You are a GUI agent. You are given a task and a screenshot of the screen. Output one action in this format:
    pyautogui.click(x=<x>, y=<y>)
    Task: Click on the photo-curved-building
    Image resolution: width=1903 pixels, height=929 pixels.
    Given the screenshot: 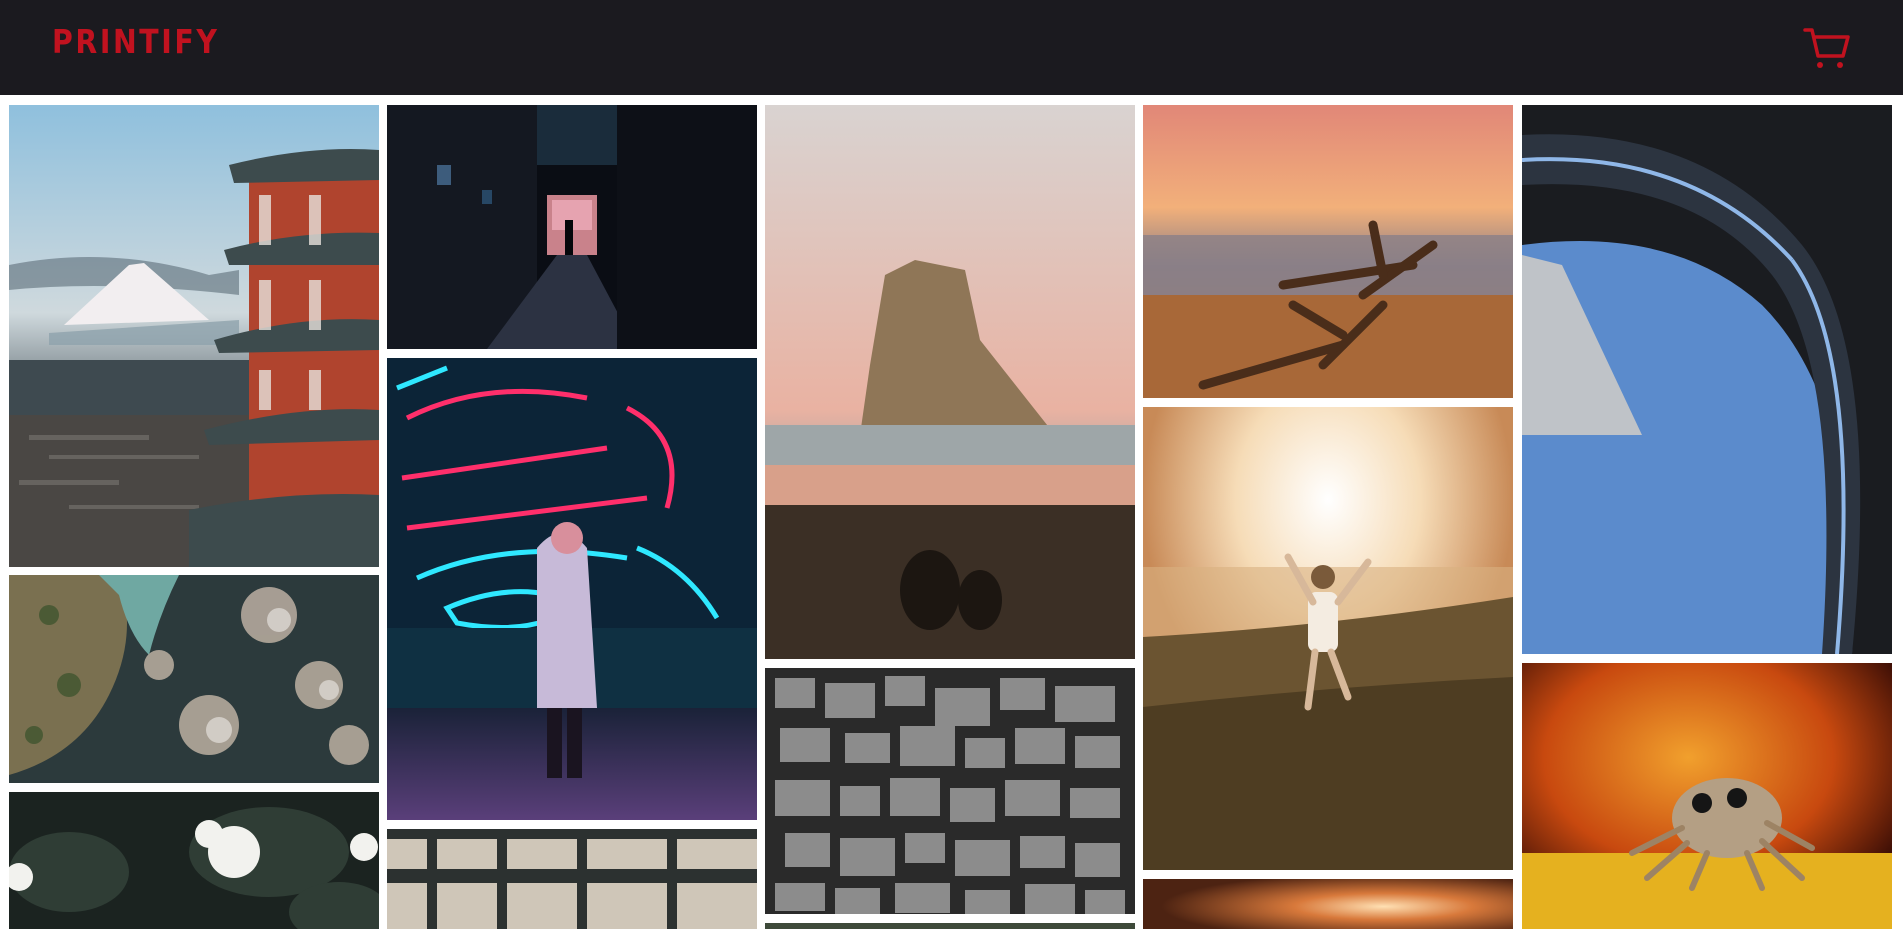 What is the action you would take?
    pyautogui.click(x=1707, y=379)
    